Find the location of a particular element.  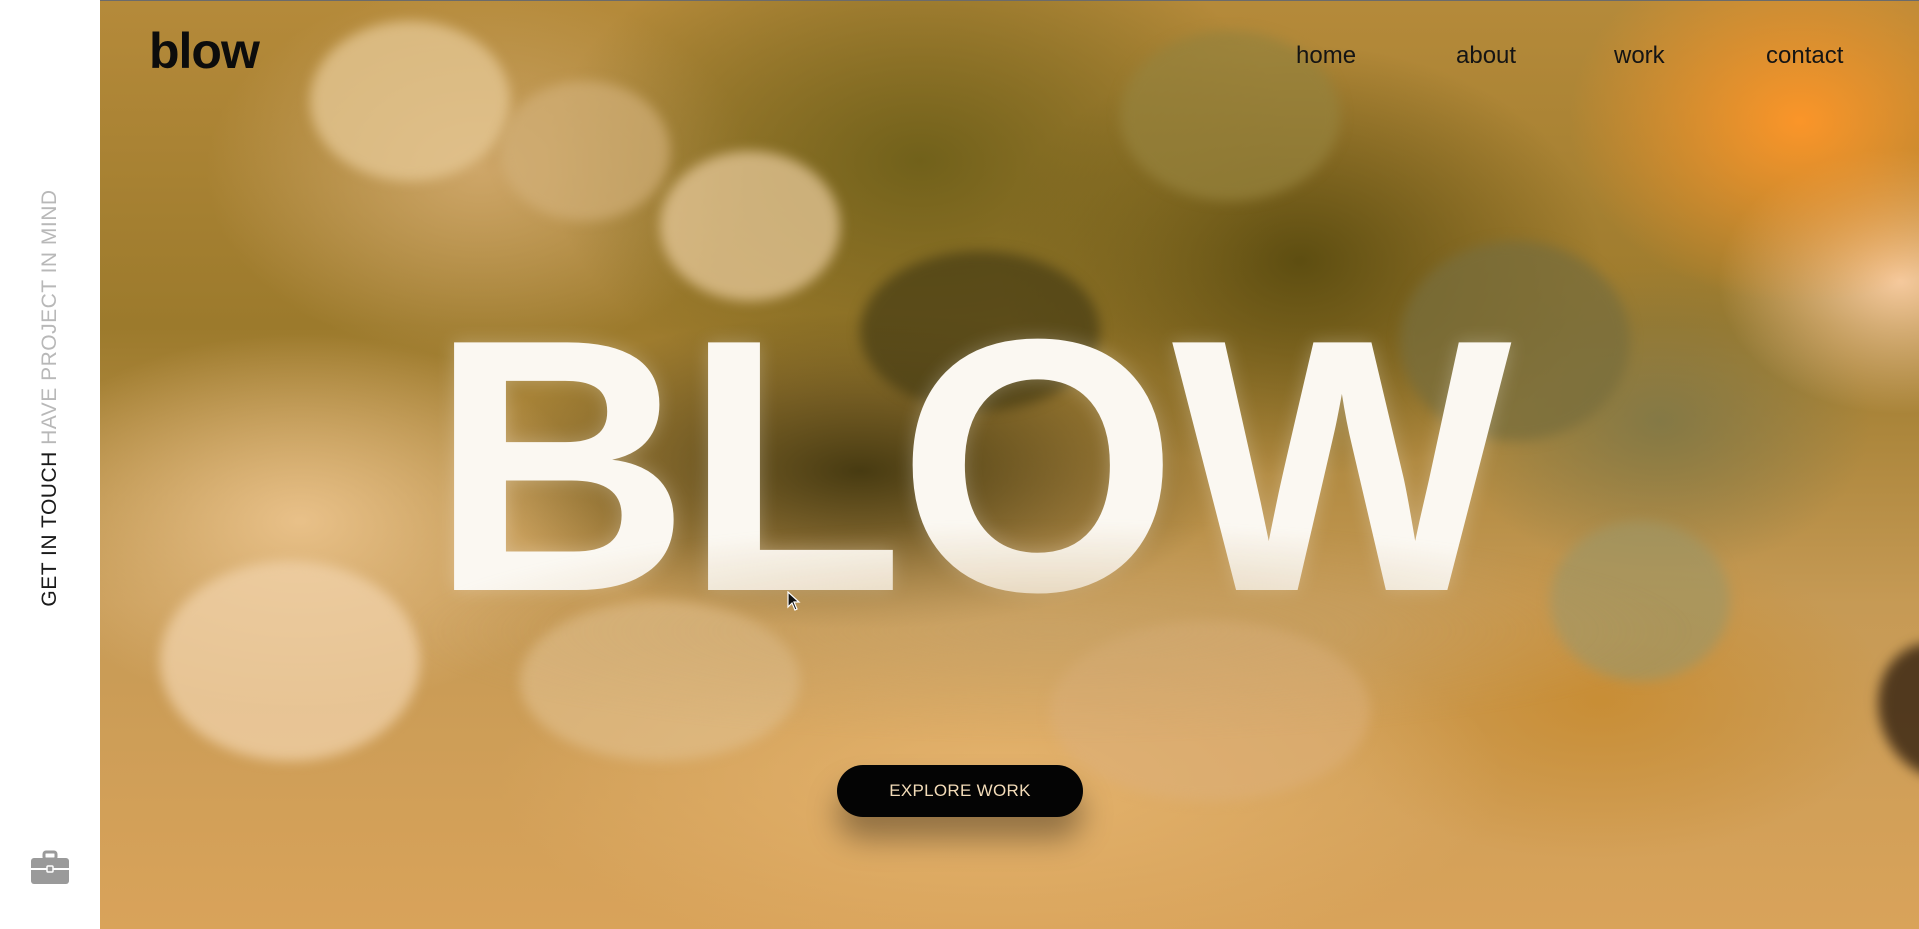

nav-work: work is located at coordinates (1639, 56).